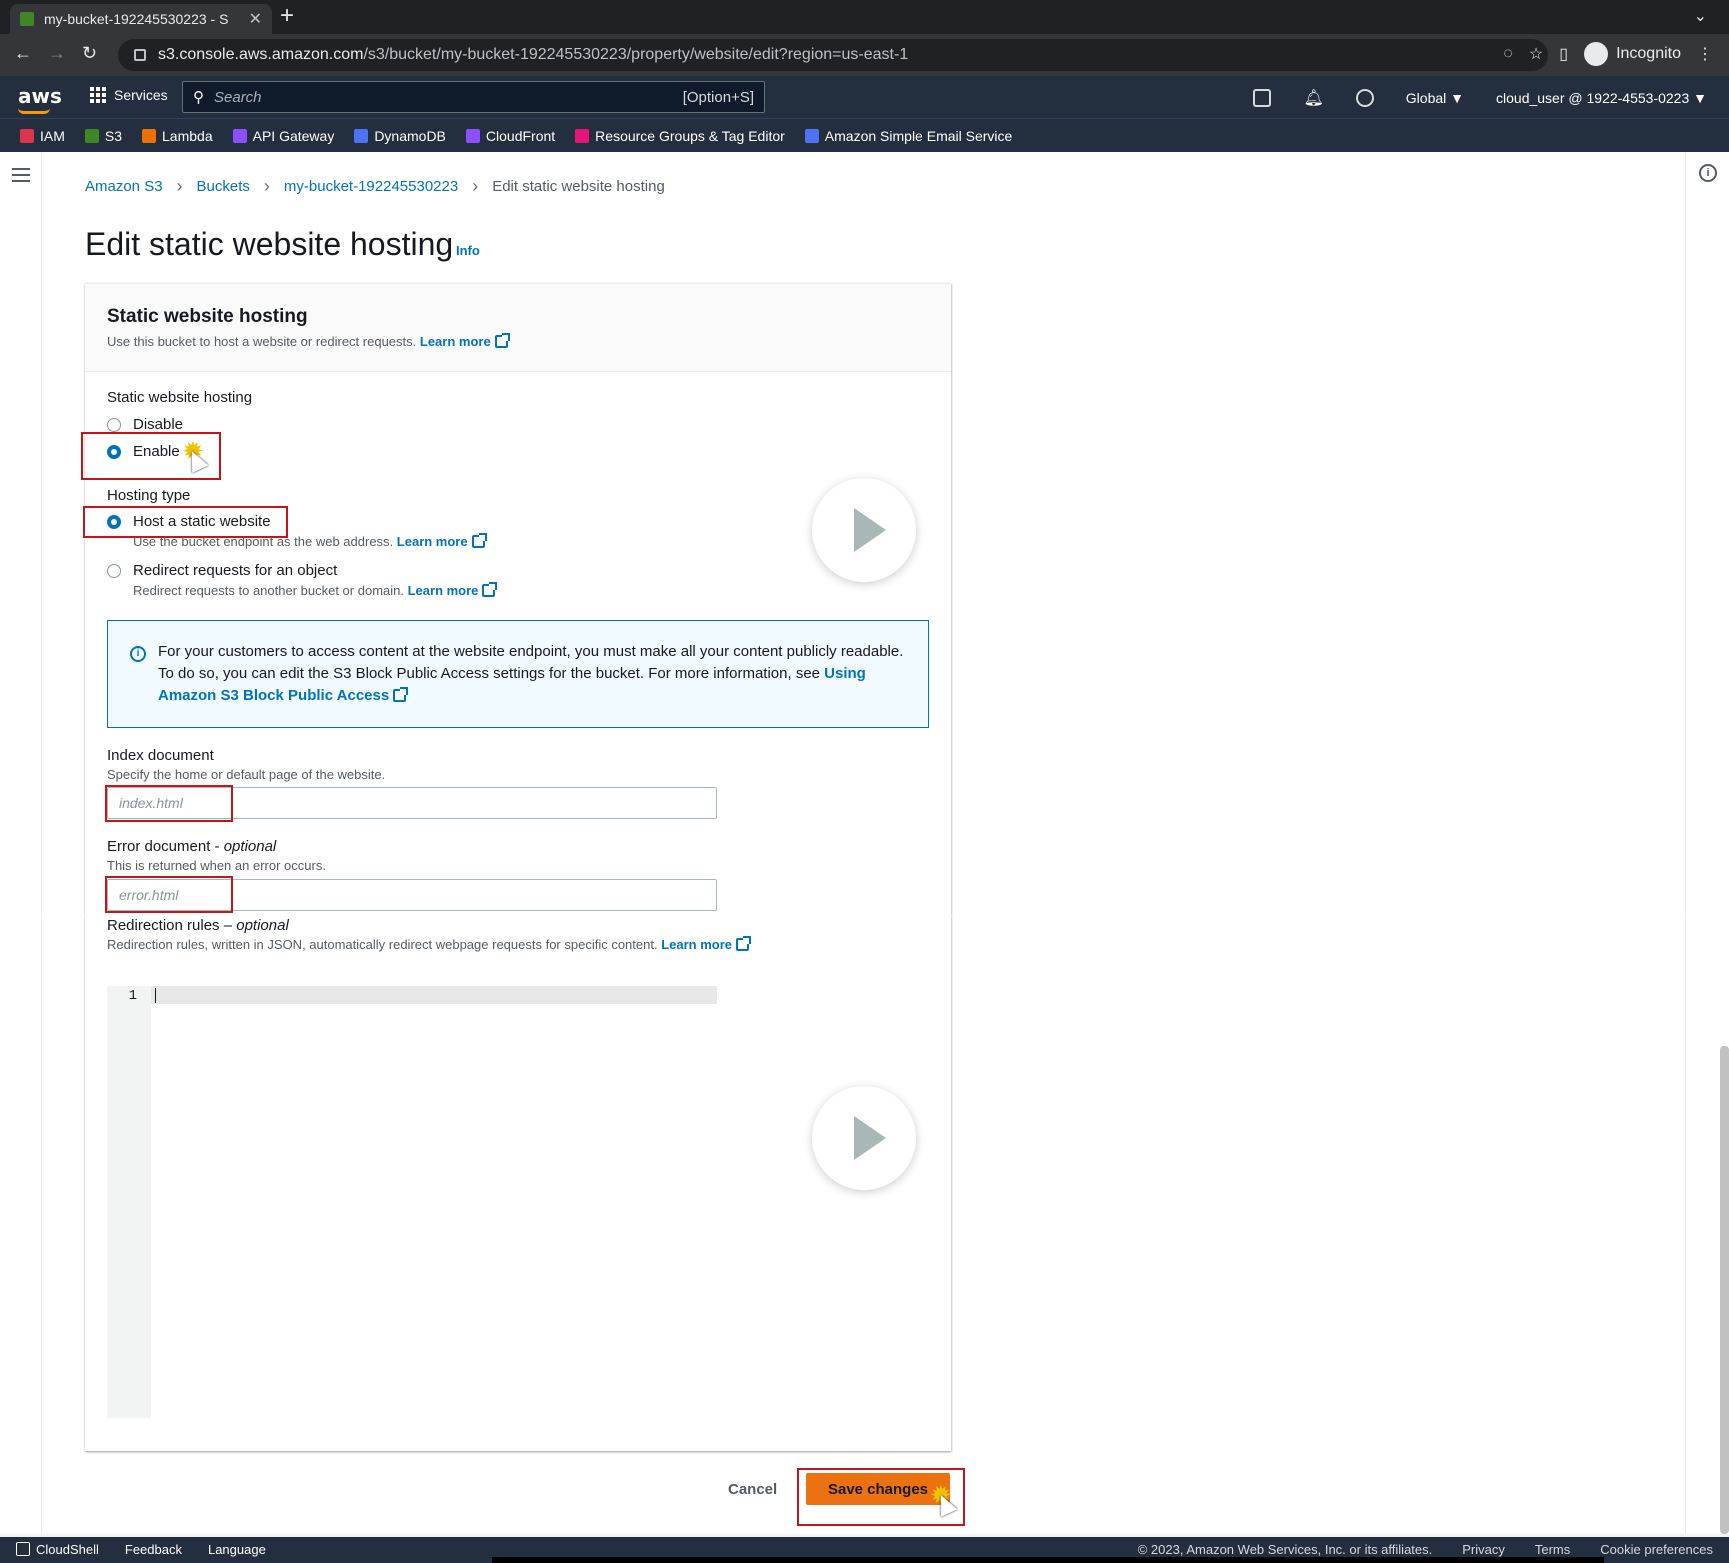  Describe the element at coordinates (1656, 1549) in the screenshot. I see `cookie-preferences-link: Cookie preferences` at that location.